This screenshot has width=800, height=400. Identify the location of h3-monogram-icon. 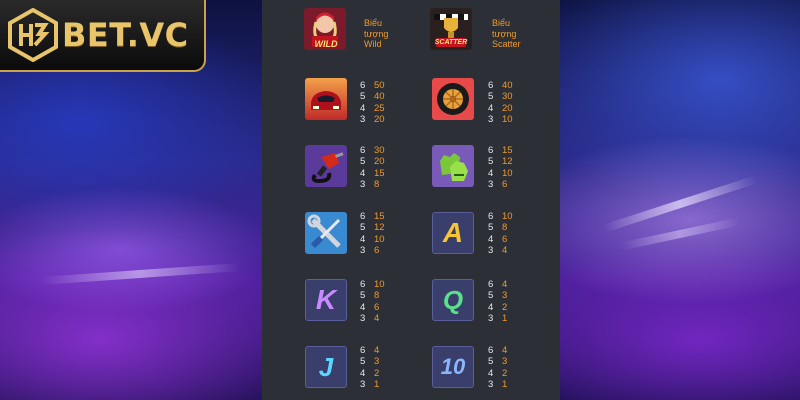
(33, 35).